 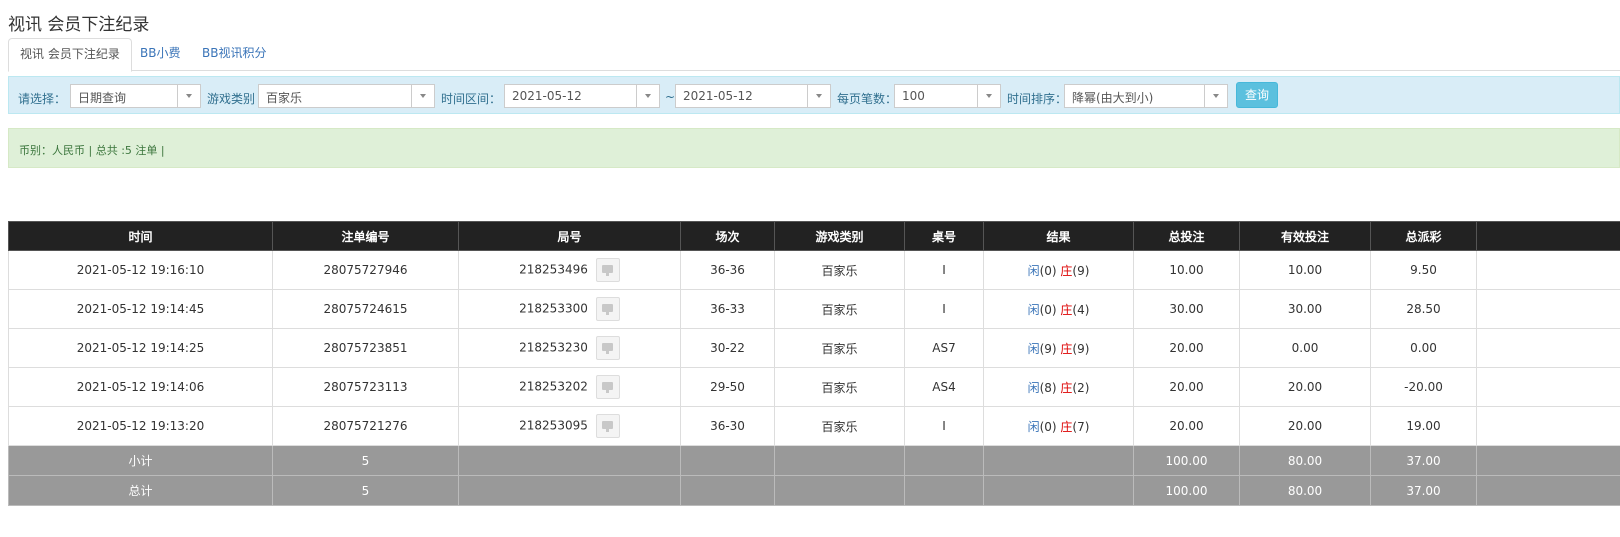 What do you see at coordinates (70, 55) in the screenshot?
I see `tab-bet-records: 视讯 会员下注纪录` at bounding box center [70, 55].